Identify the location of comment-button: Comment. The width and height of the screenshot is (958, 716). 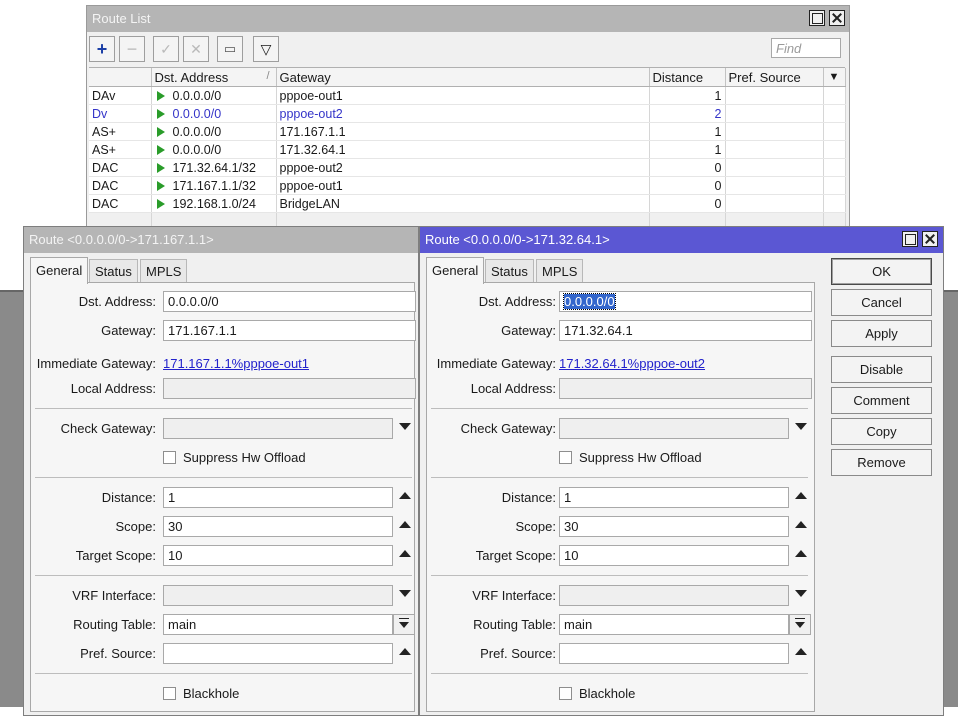
(881, 400).